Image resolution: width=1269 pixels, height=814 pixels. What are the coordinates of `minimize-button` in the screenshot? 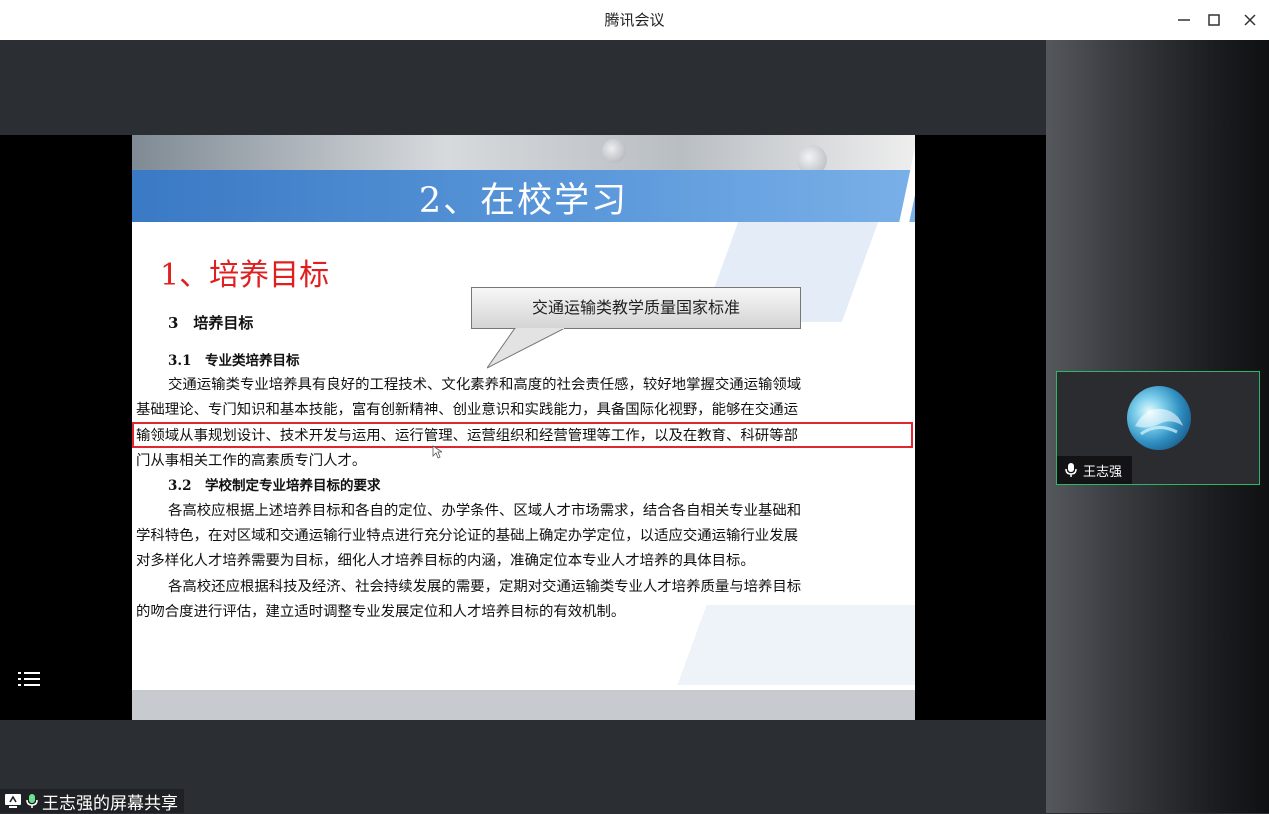 It's located at (1184, 20).